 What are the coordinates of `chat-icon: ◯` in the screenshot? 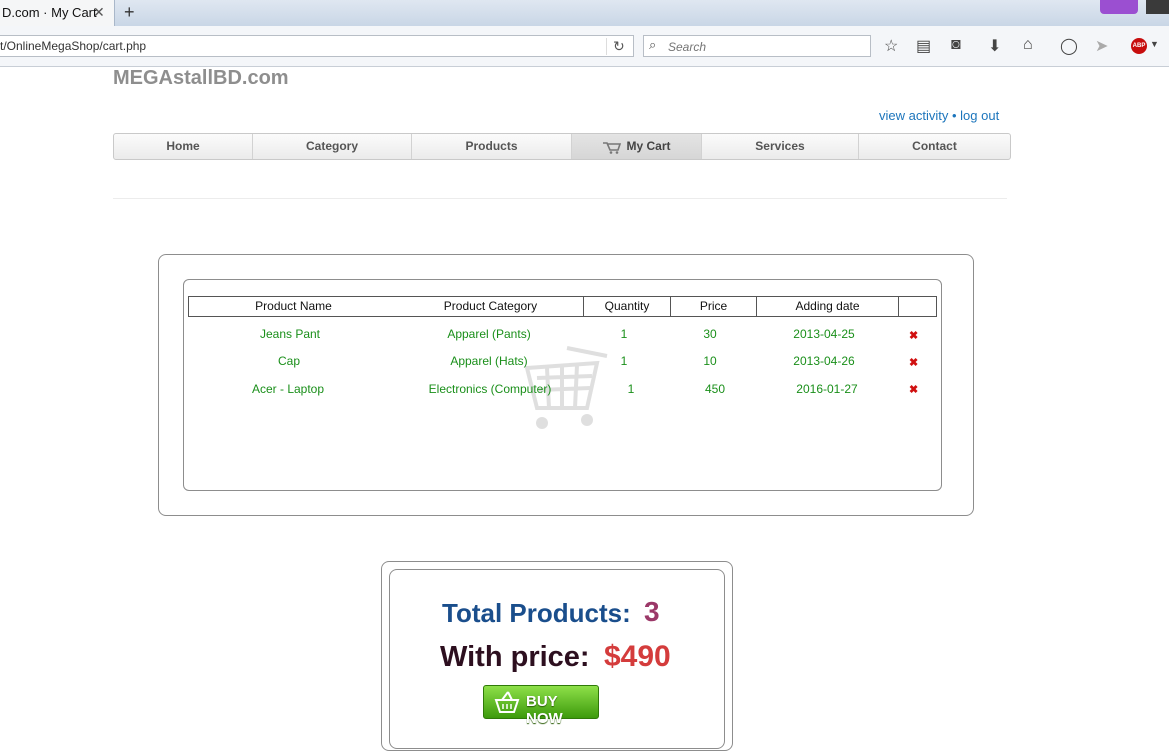 It's located at (1069, 46).